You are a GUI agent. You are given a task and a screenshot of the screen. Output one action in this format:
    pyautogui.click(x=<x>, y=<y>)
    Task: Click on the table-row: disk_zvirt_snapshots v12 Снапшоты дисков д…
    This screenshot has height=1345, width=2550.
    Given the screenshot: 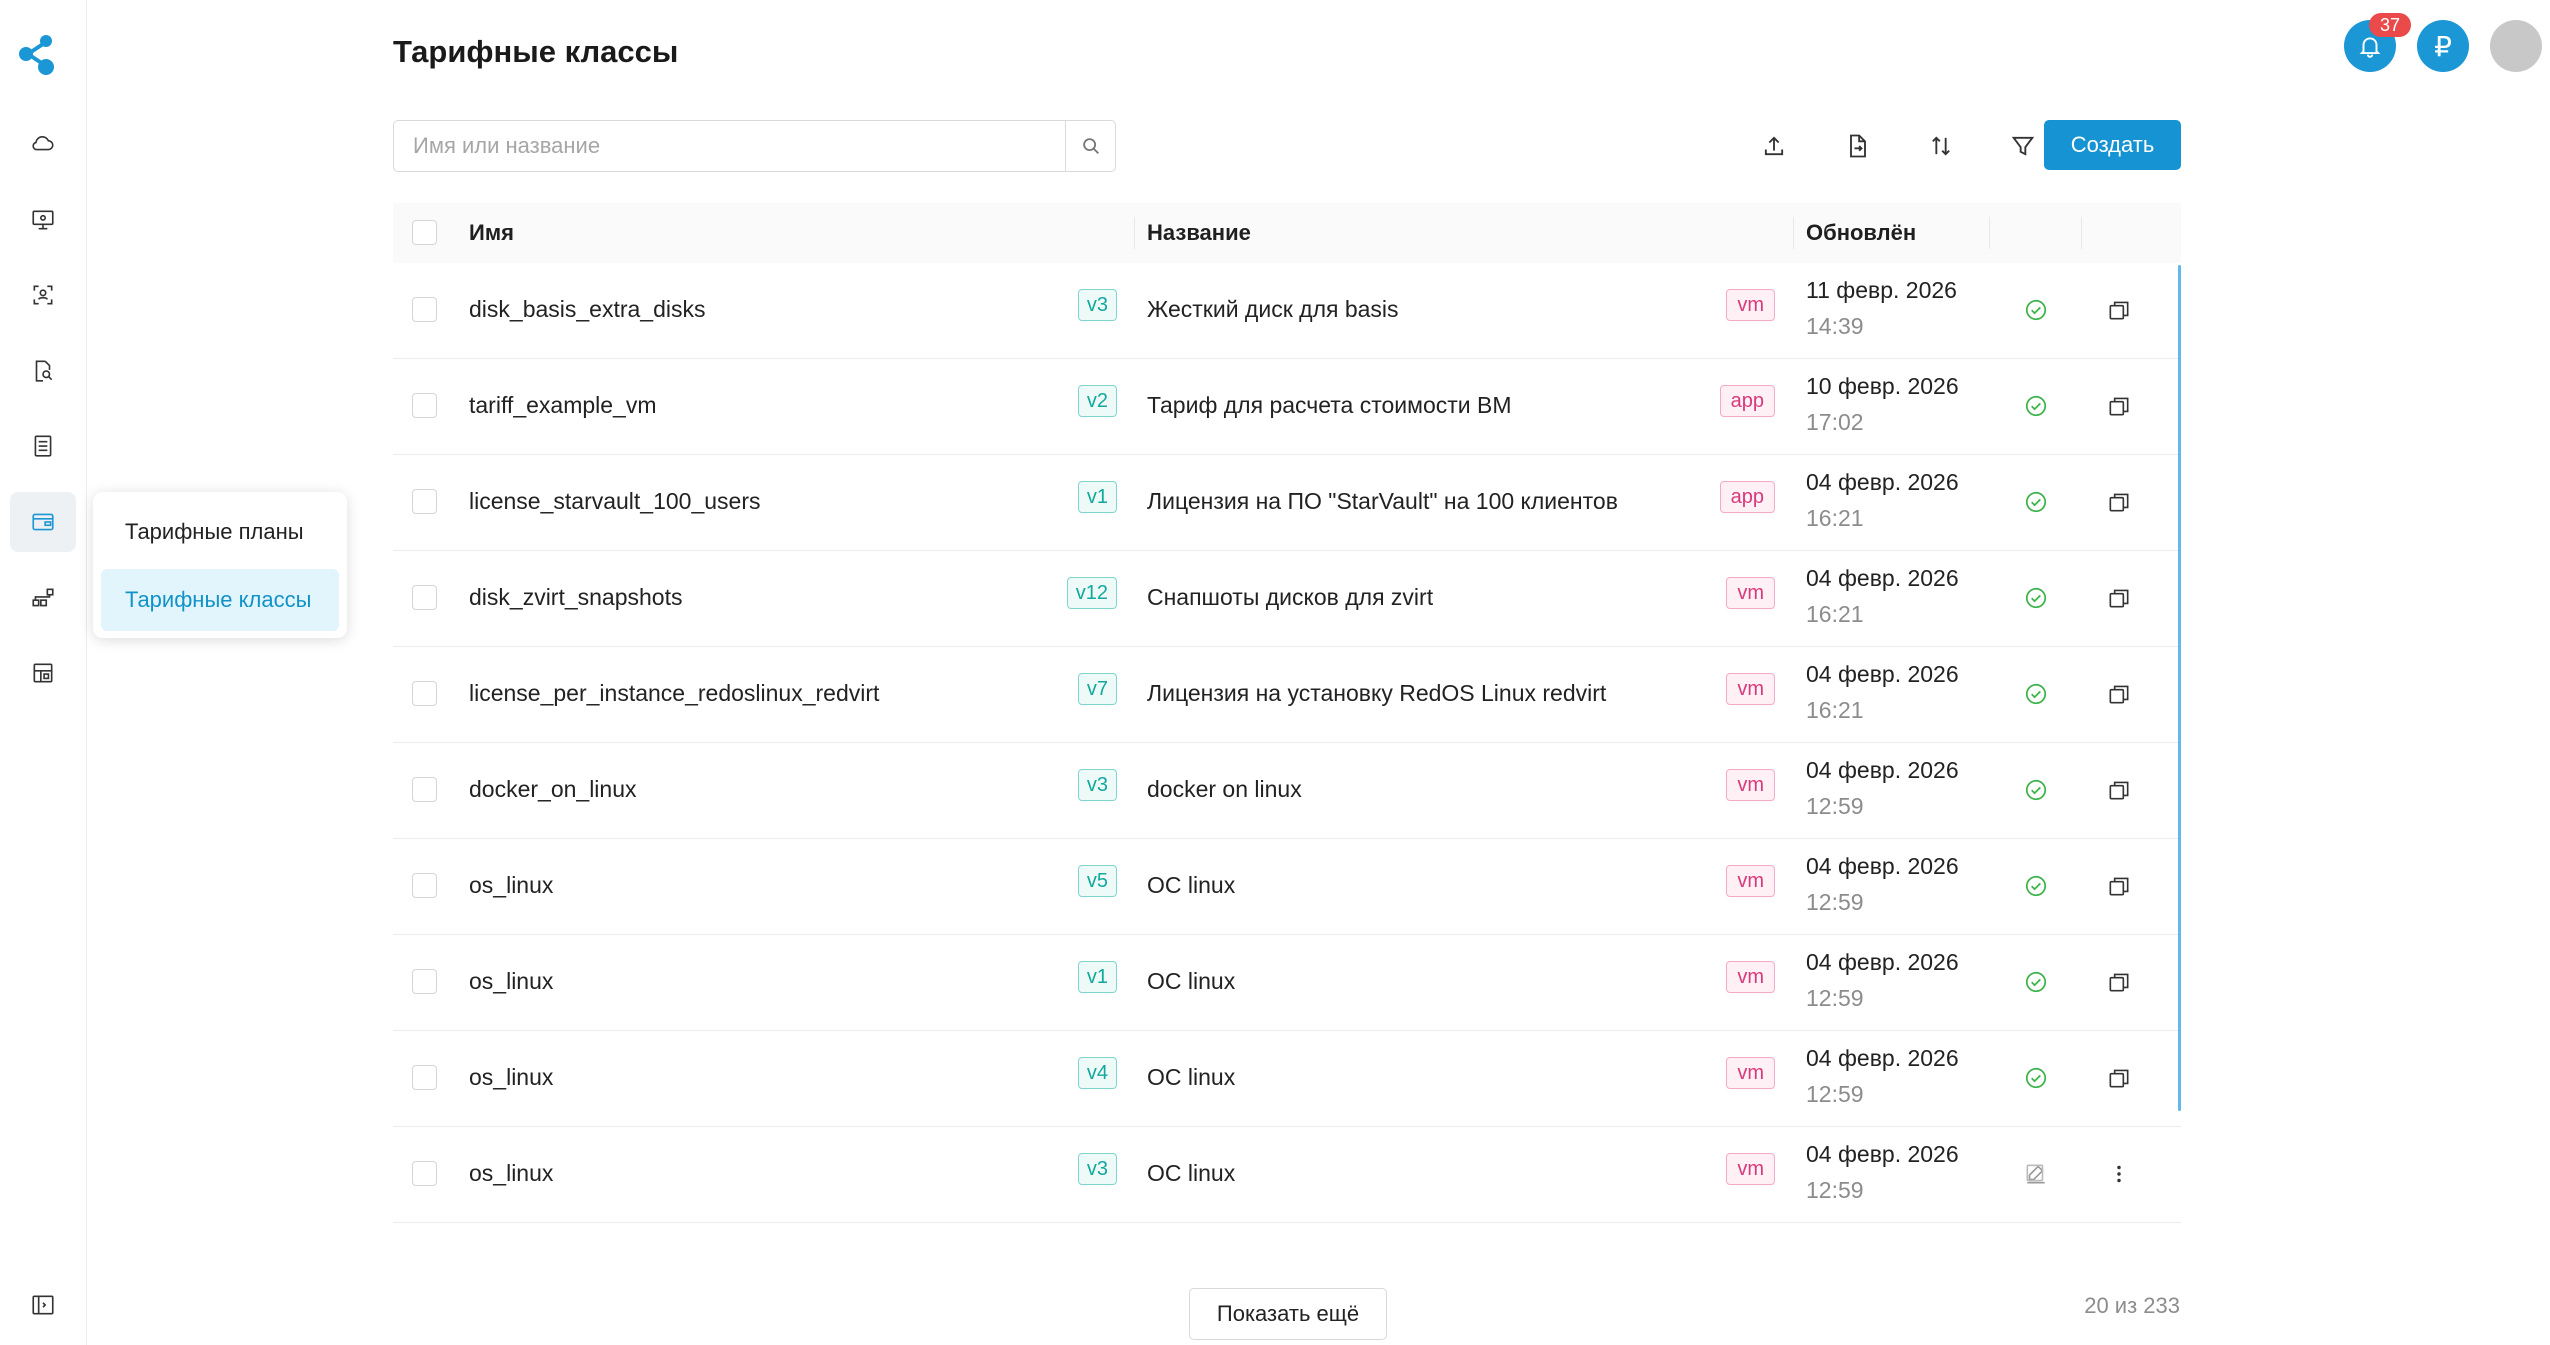 What is the action you would take?
    pyautogui.click(x=1287, y=599)
    